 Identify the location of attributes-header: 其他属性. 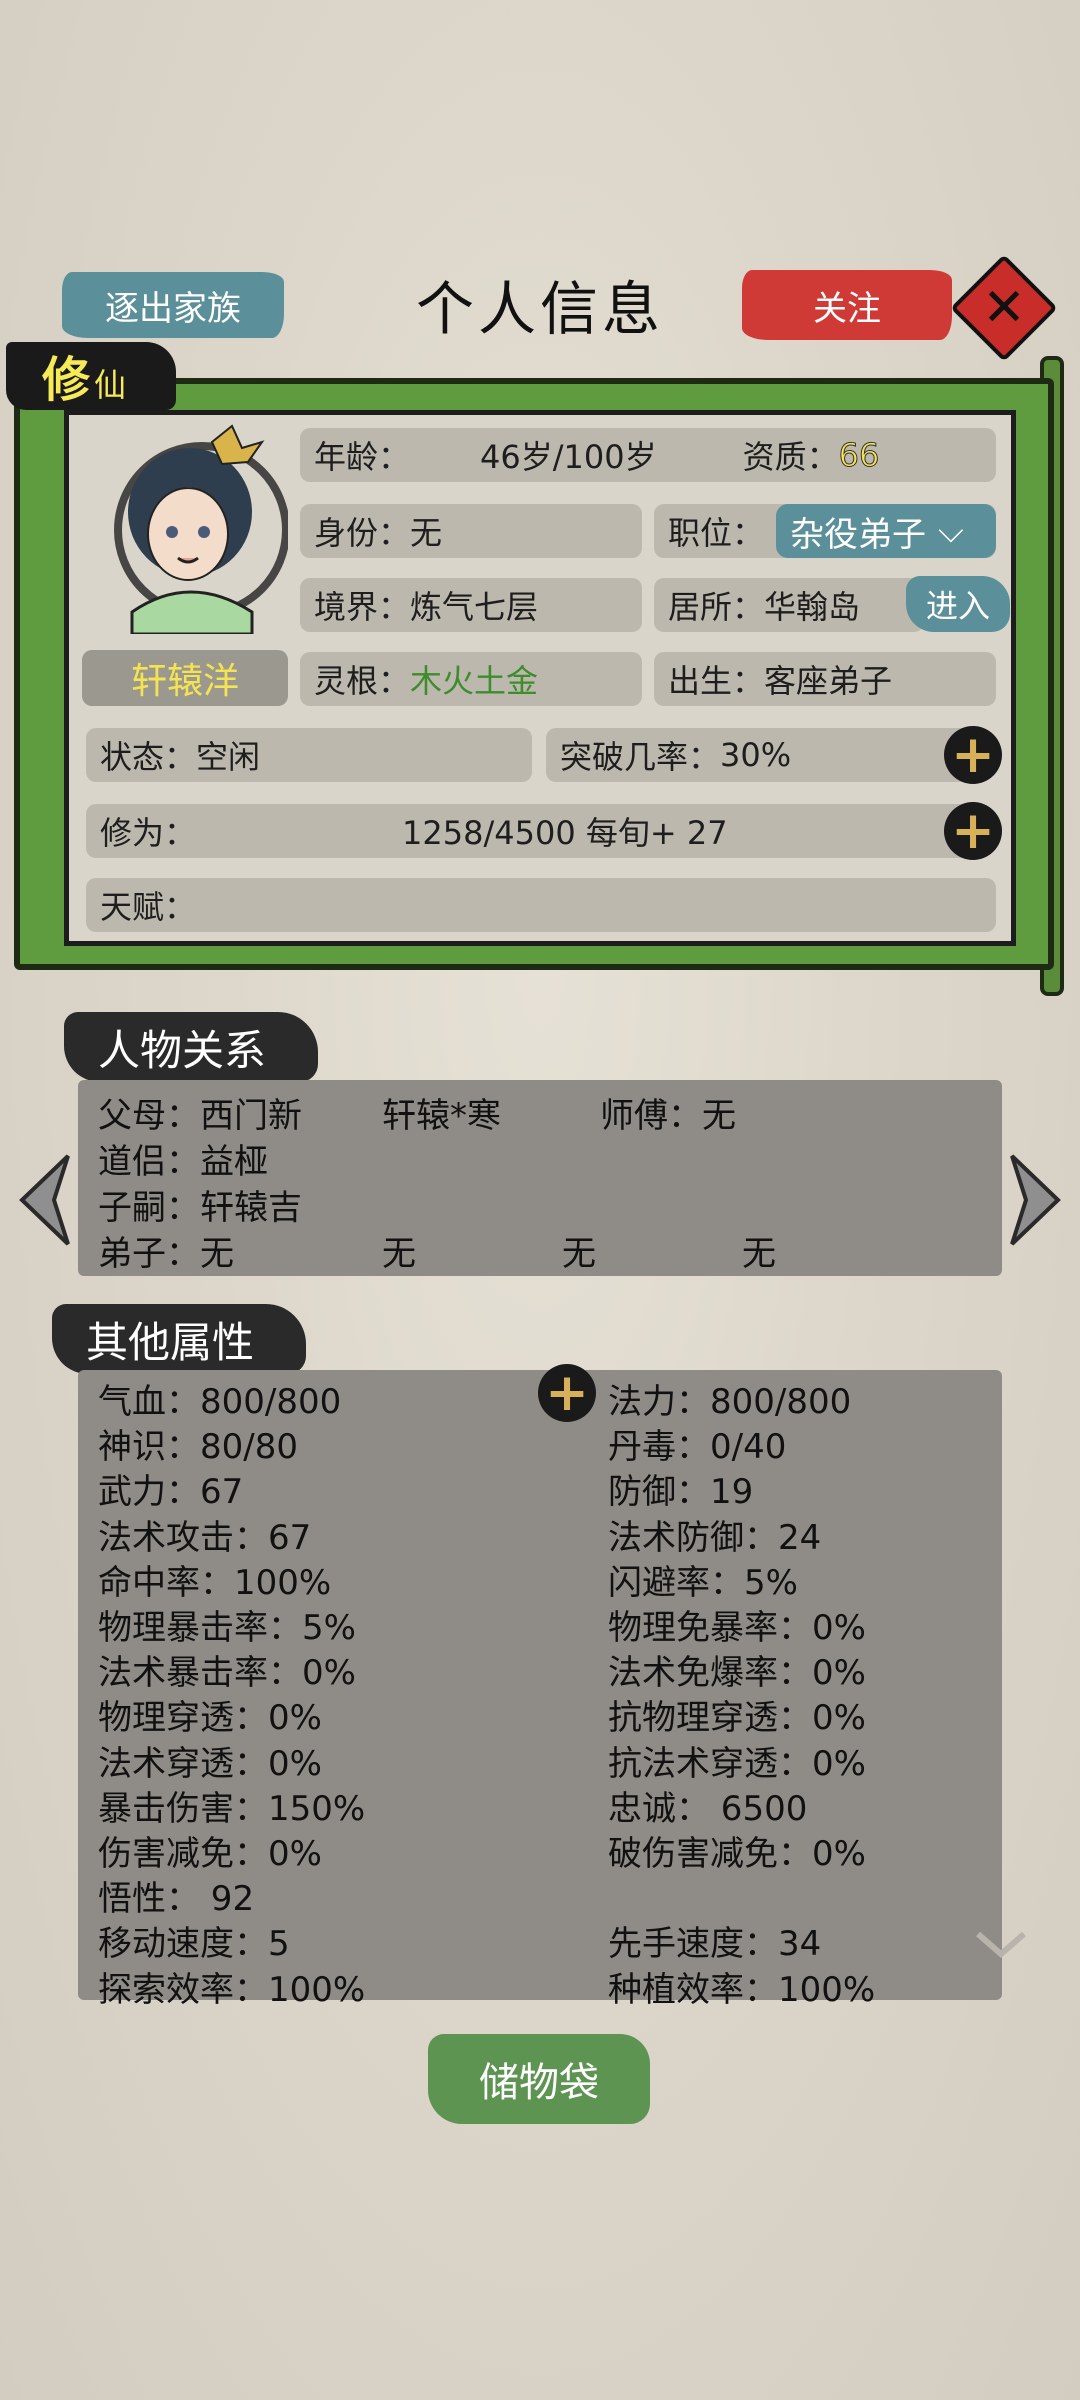
(179, 1339).